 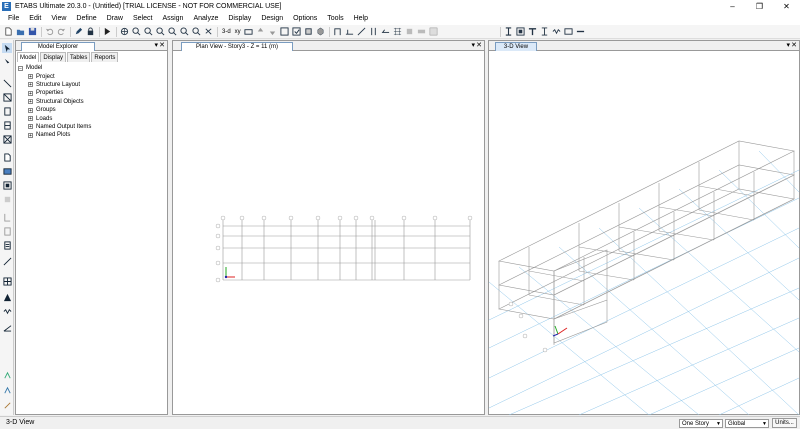 I want to click on section-properties-icon, so click(x=544, y=31).